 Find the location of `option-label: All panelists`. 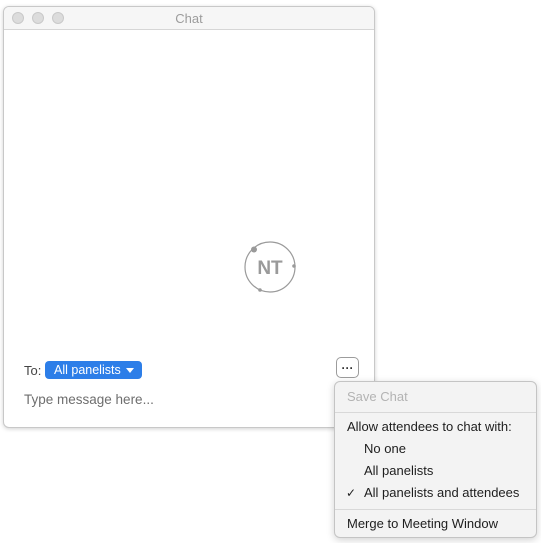

option-label: All panelists is located at coordinates (399, 470).